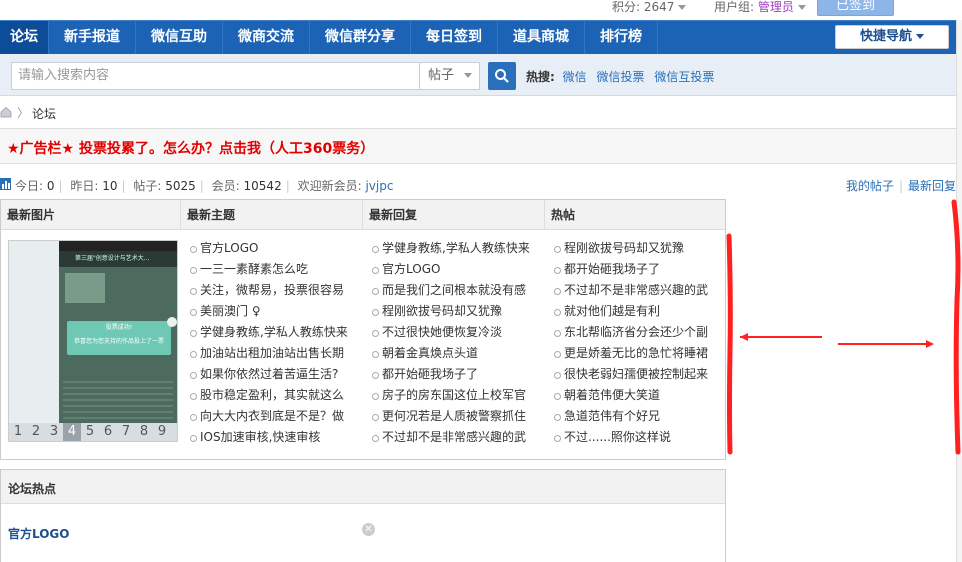 The width and height of the screenshot is (962, 562). I want to click on nav-item-ranking: 排行榜, so click(621, 37).